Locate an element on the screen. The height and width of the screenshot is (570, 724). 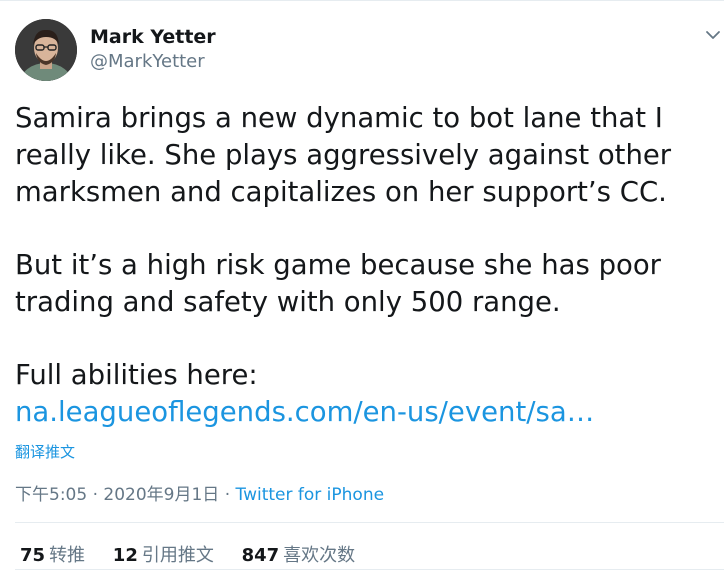
avatar is located at coordinates (46, 50).